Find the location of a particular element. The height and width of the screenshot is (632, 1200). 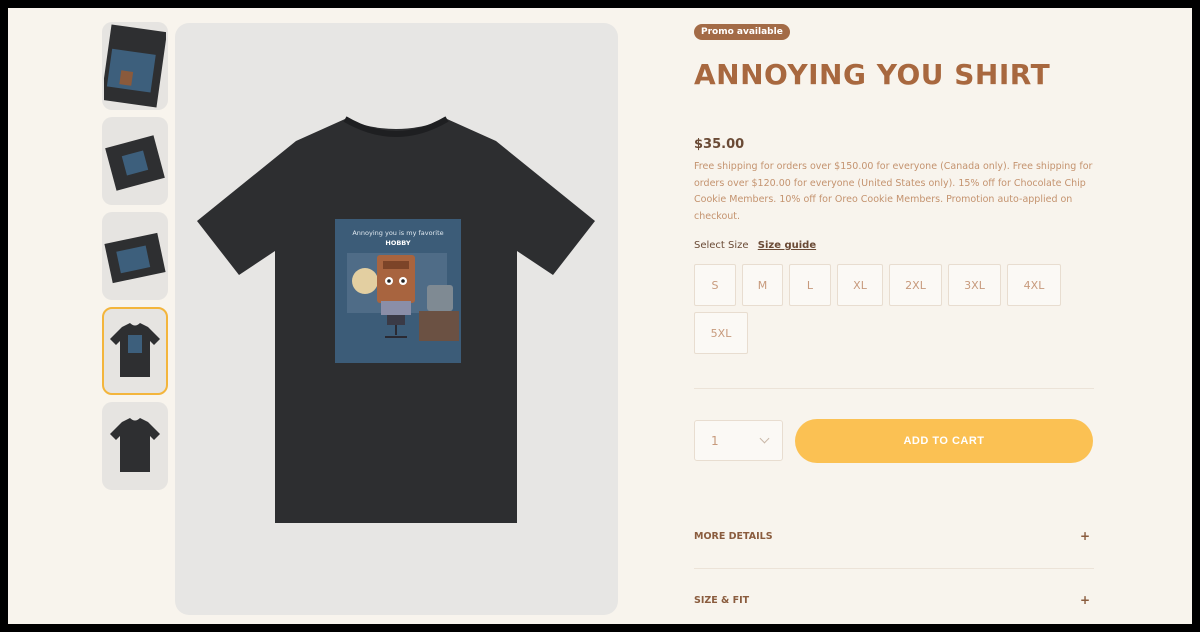

thumbnail-list is located at coordinates (136, 259).